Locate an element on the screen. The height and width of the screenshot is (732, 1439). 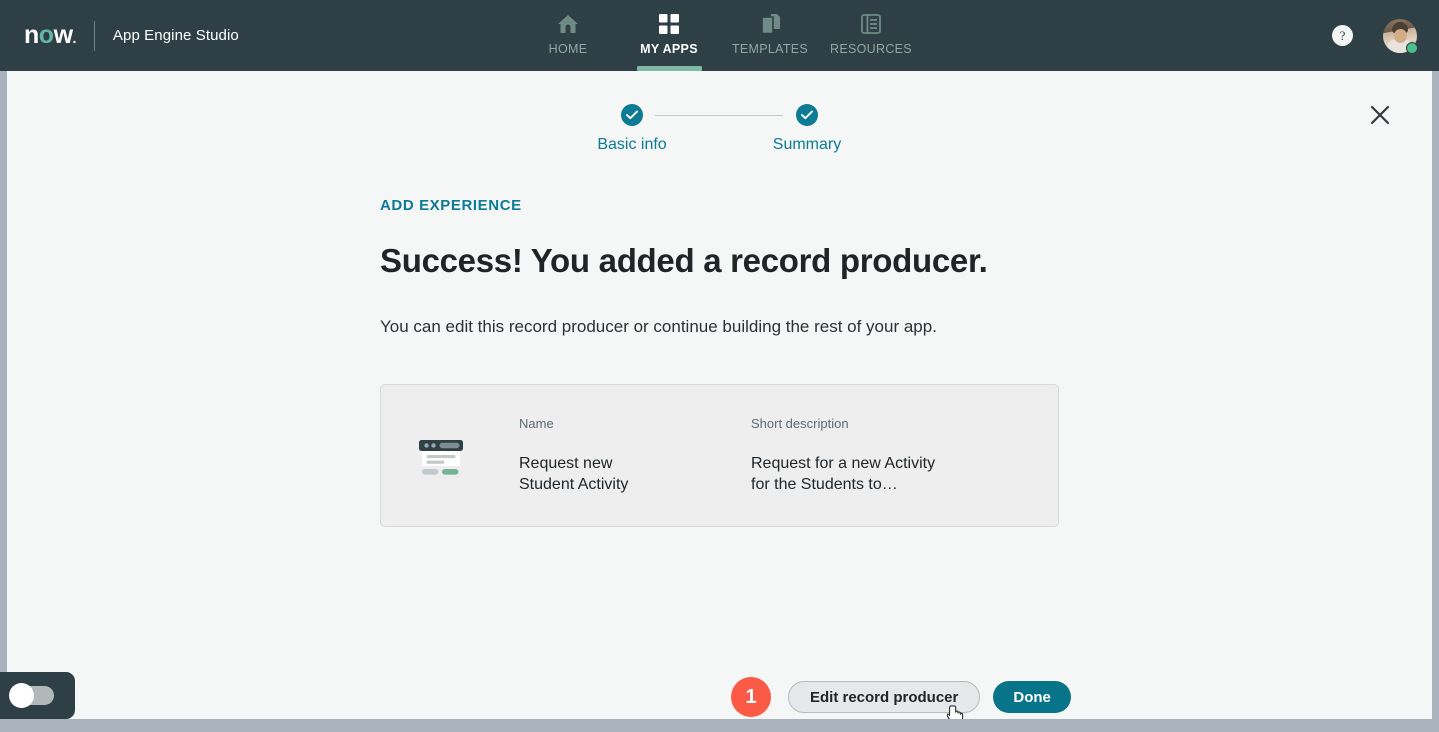
stepper-connector-line is located at coordinates (718, 115).